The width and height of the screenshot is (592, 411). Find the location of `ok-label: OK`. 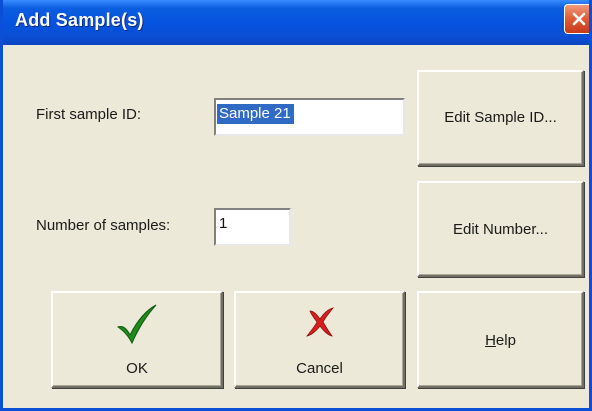

ok-label: OK is located at coordinates (137, 368).